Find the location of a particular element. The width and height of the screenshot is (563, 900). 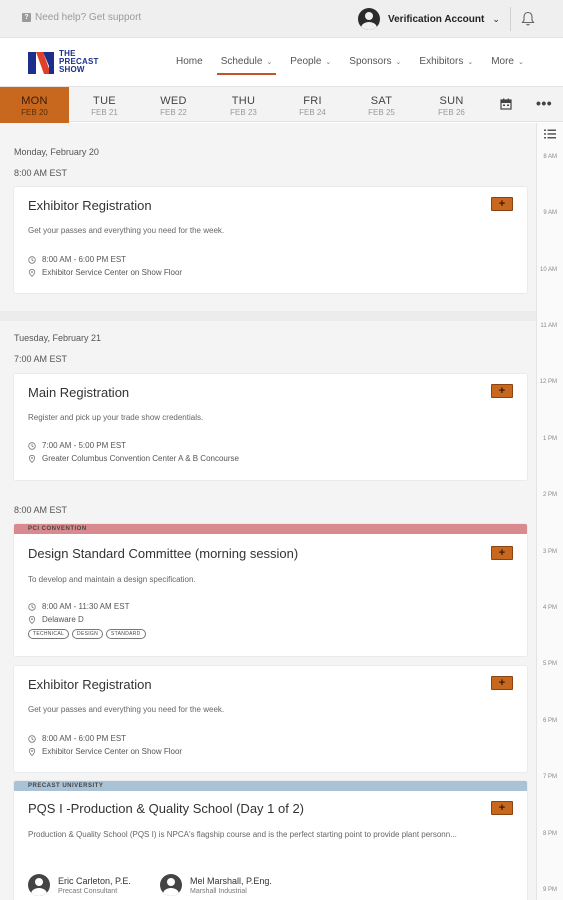

day-date: FEB 23 is located at coordinates (243, 112).